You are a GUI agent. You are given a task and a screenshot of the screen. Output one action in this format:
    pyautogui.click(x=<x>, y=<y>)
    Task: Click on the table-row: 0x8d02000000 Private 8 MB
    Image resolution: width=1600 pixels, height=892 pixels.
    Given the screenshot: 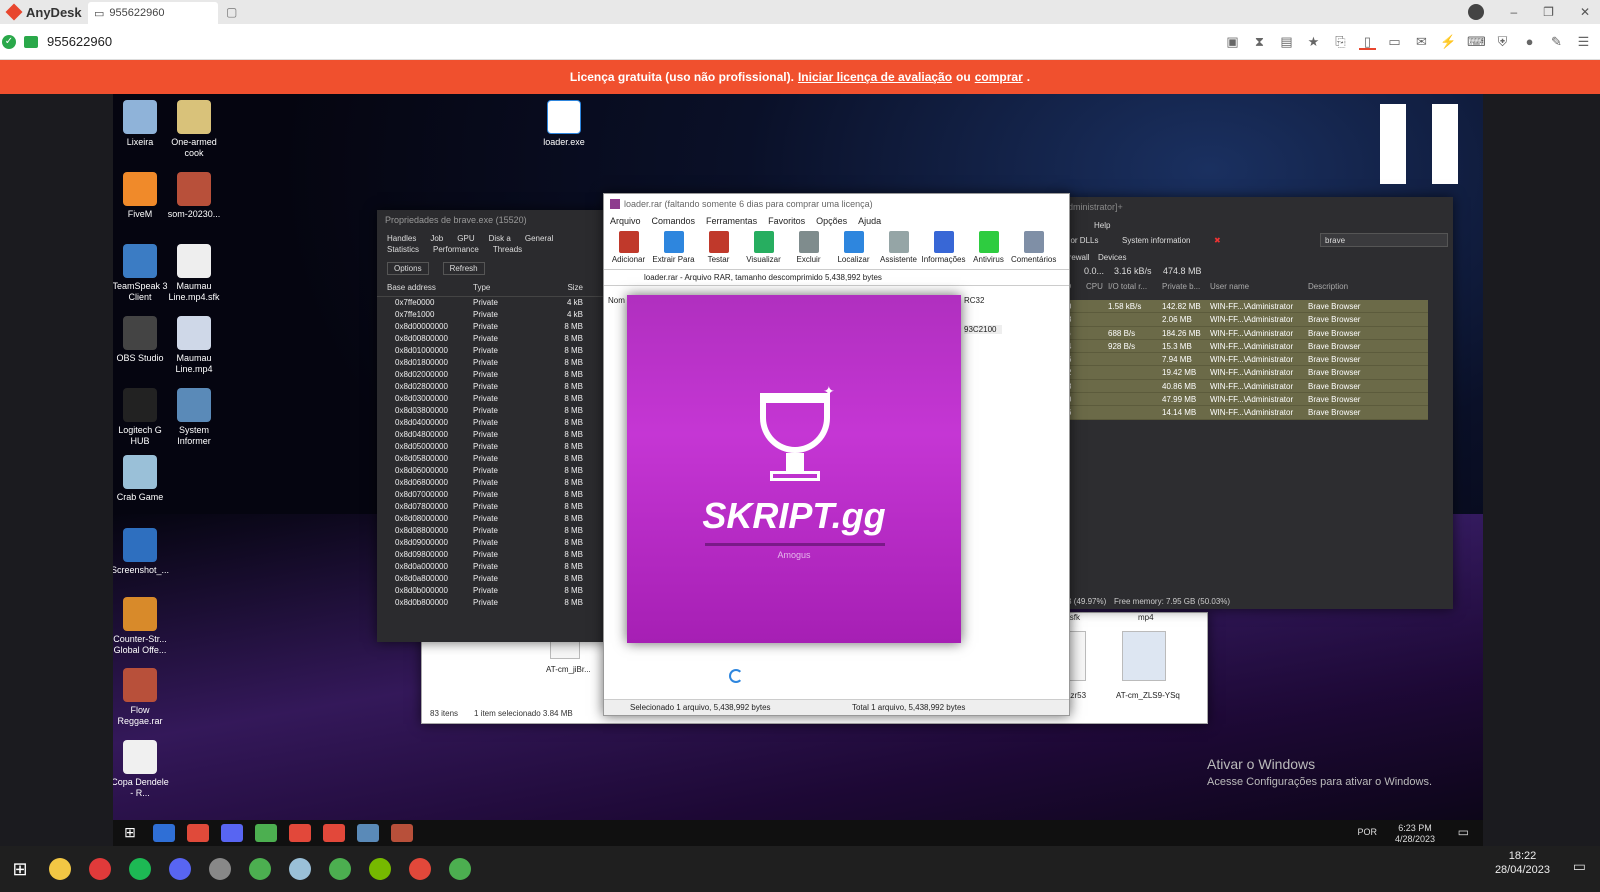 What is the action you would take?
    pyautogui.click(x=492, y=375)
    